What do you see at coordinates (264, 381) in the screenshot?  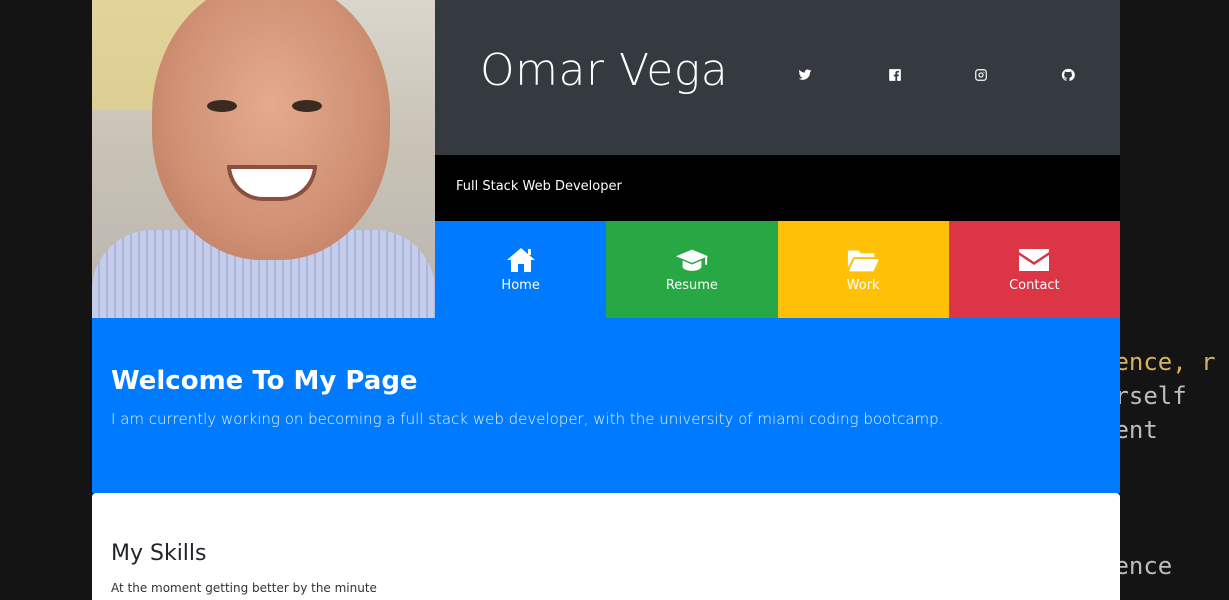 I see `welcome-title: Welcome To My Page` at bounding box center [264, 381].